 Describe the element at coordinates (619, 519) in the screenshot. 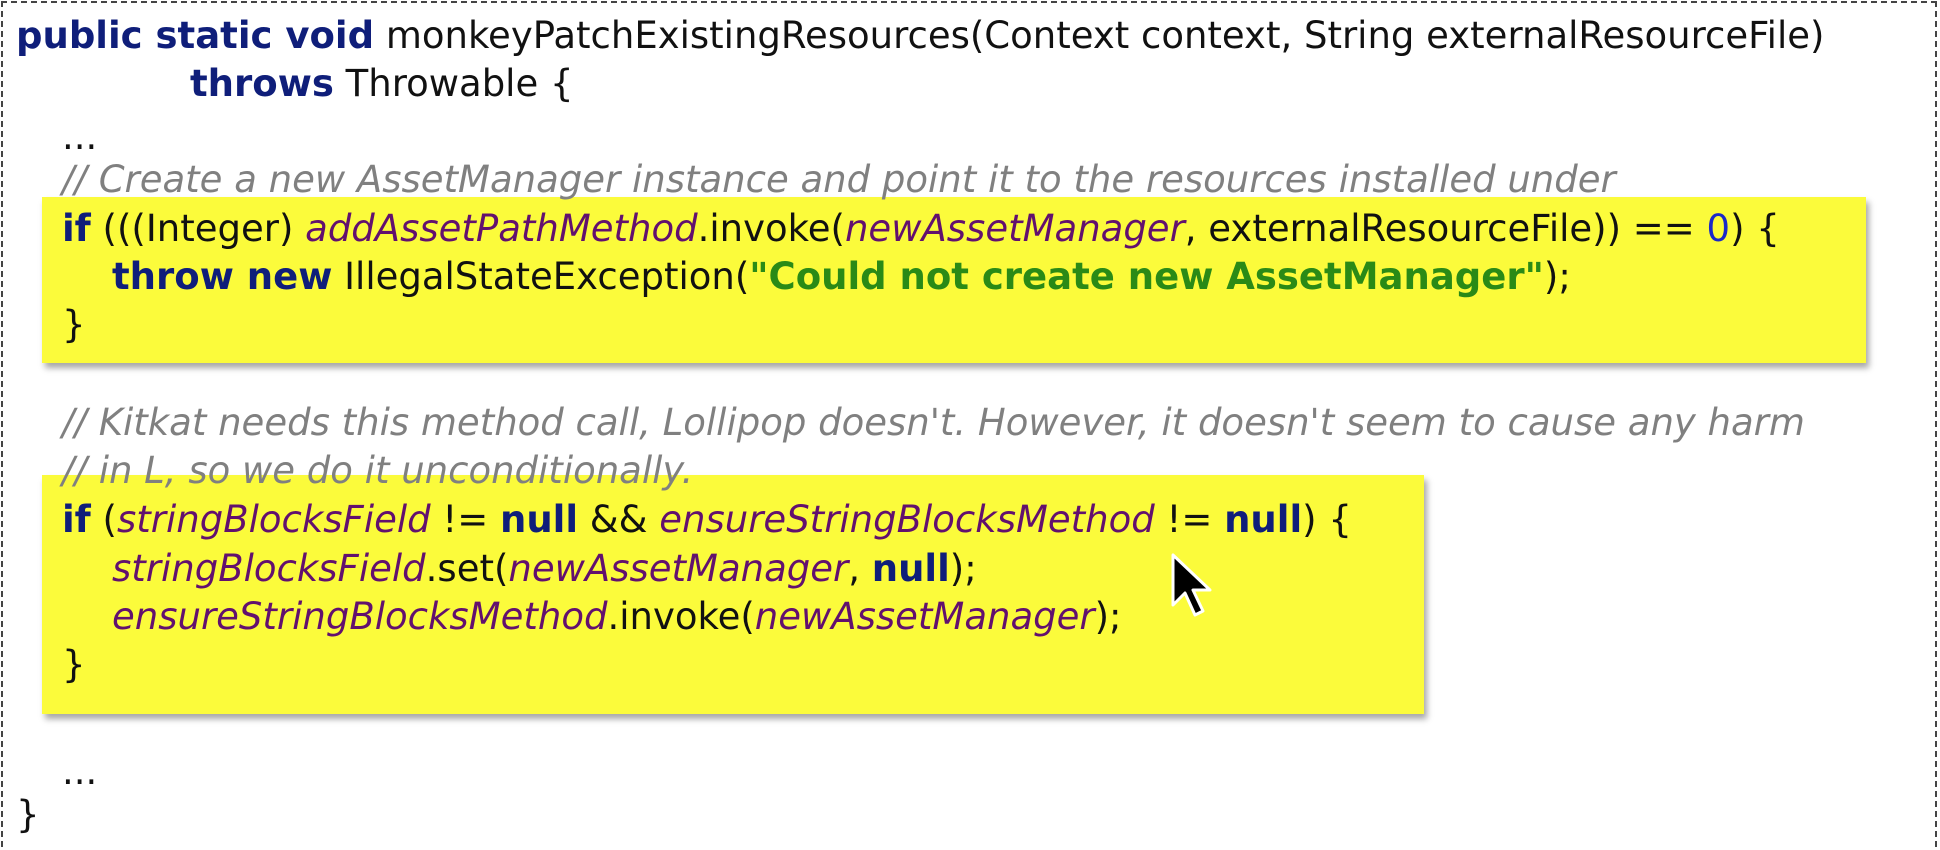

I see `code-text: &&` at that location.